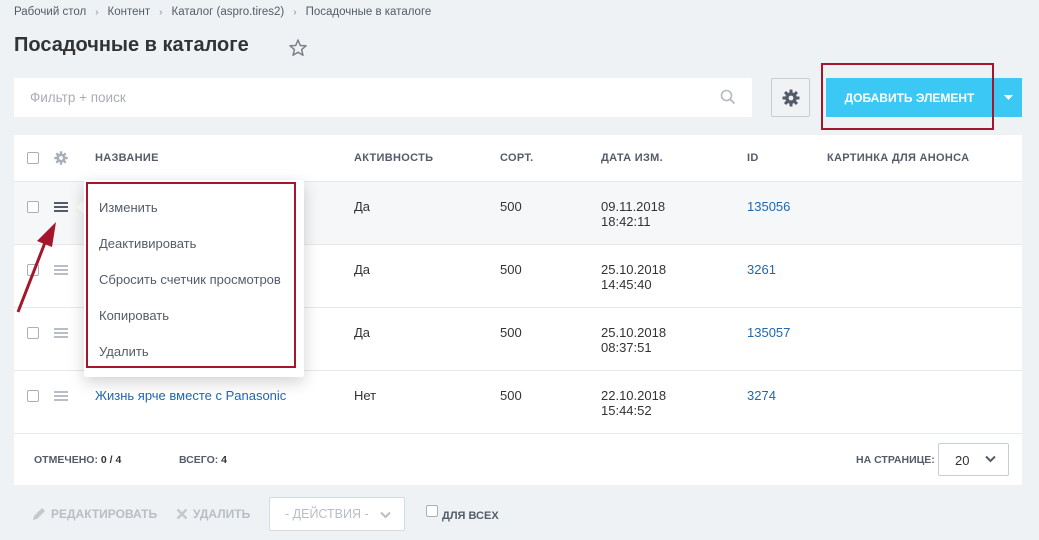  Describe the element at coordinates (634, 395) in the screenshot. I see `cell-date-day: 22.10.2018` at that location.